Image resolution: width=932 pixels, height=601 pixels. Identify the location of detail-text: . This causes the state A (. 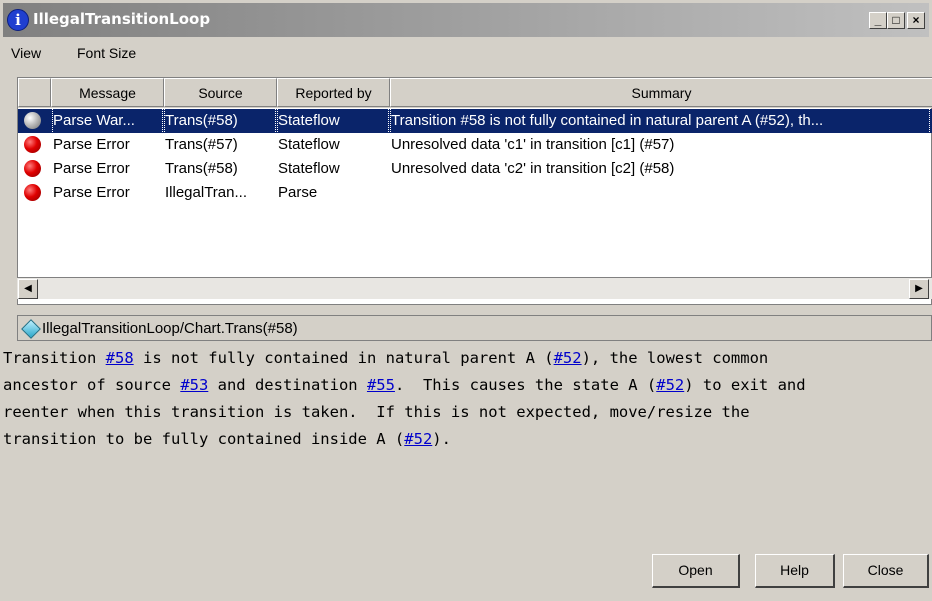
(525, 385).